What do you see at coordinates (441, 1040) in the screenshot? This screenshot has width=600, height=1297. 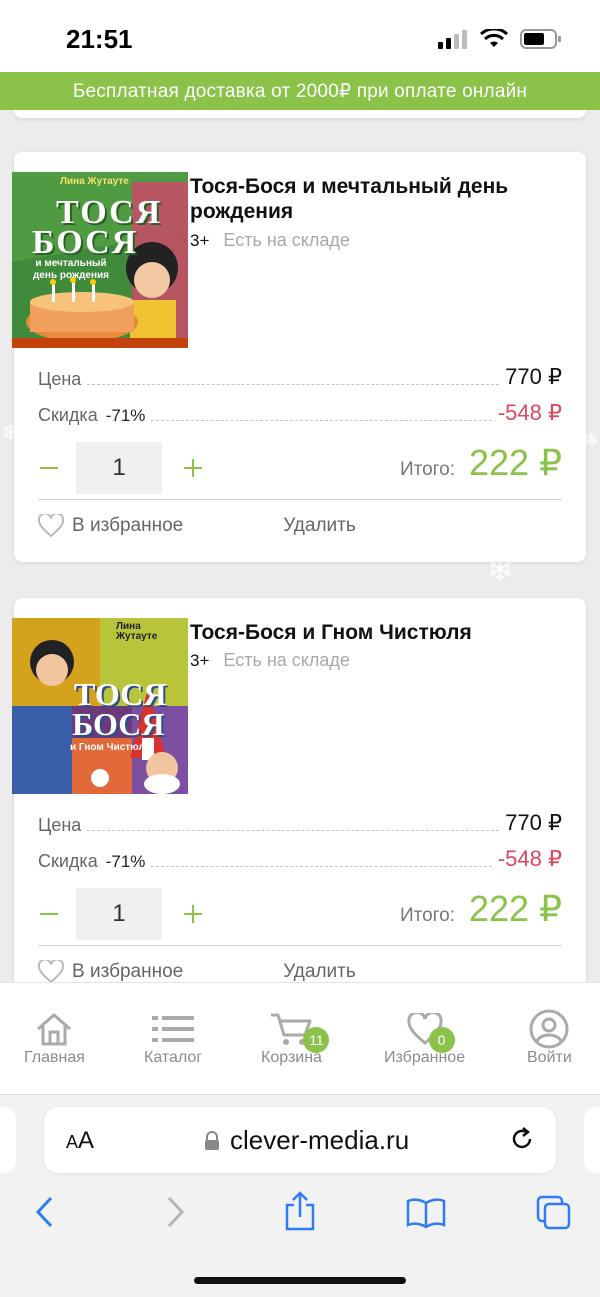 I see `favorites-count-badge: 0` at bounding box center [441, 1040].